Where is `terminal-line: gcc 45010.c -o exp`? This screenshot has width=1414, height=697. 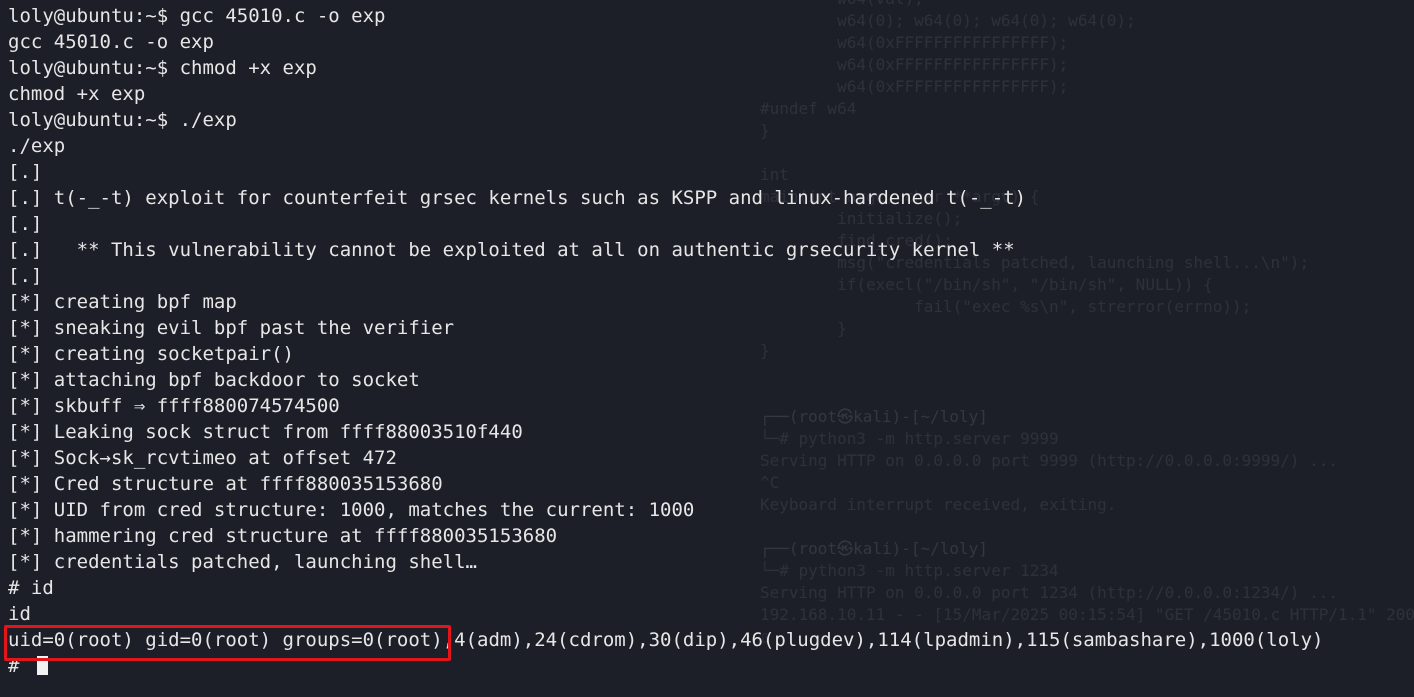 terminal-line: gcc 45010.c -o exp is located at coordinates (111, 42).